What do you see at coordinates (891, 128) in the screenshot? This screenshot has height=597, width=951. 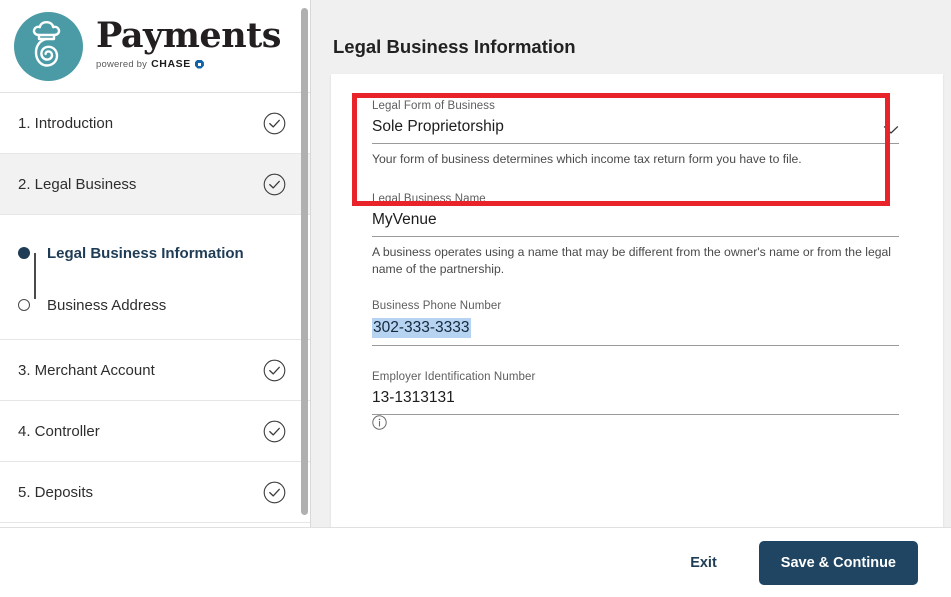 I see `chevron-down-icon` at bounding box center [891, 128].